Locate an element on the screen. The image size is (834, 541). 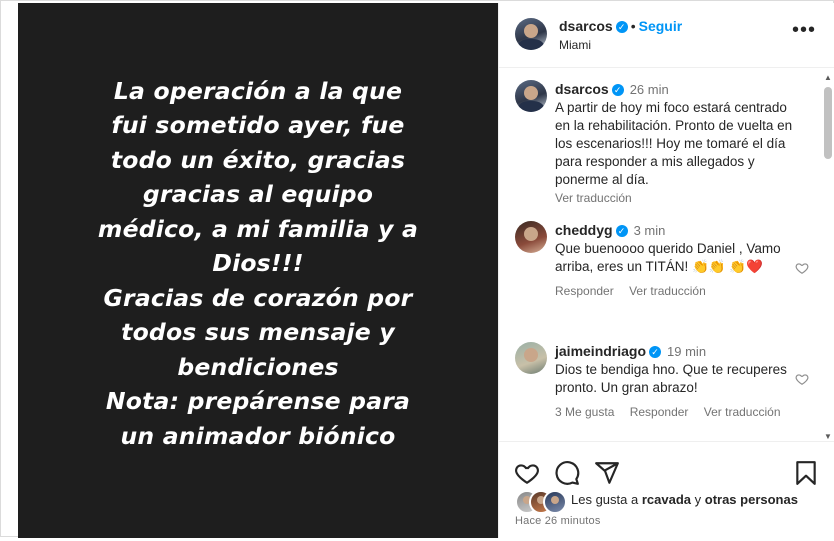
caption-meta: Ver traducción is located at coordinates (680, 198).